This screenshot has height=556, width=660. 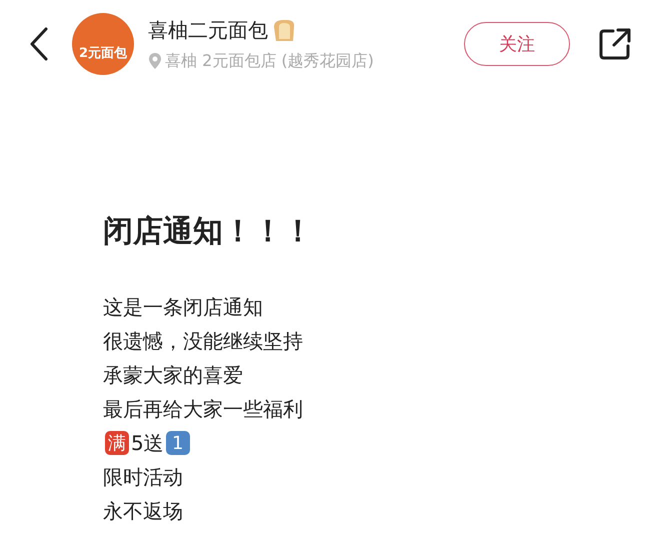 What do you see at coordinates (155, 61) in the screenshot?
I see `location-pin-icon` at bounding box center [155, 61].